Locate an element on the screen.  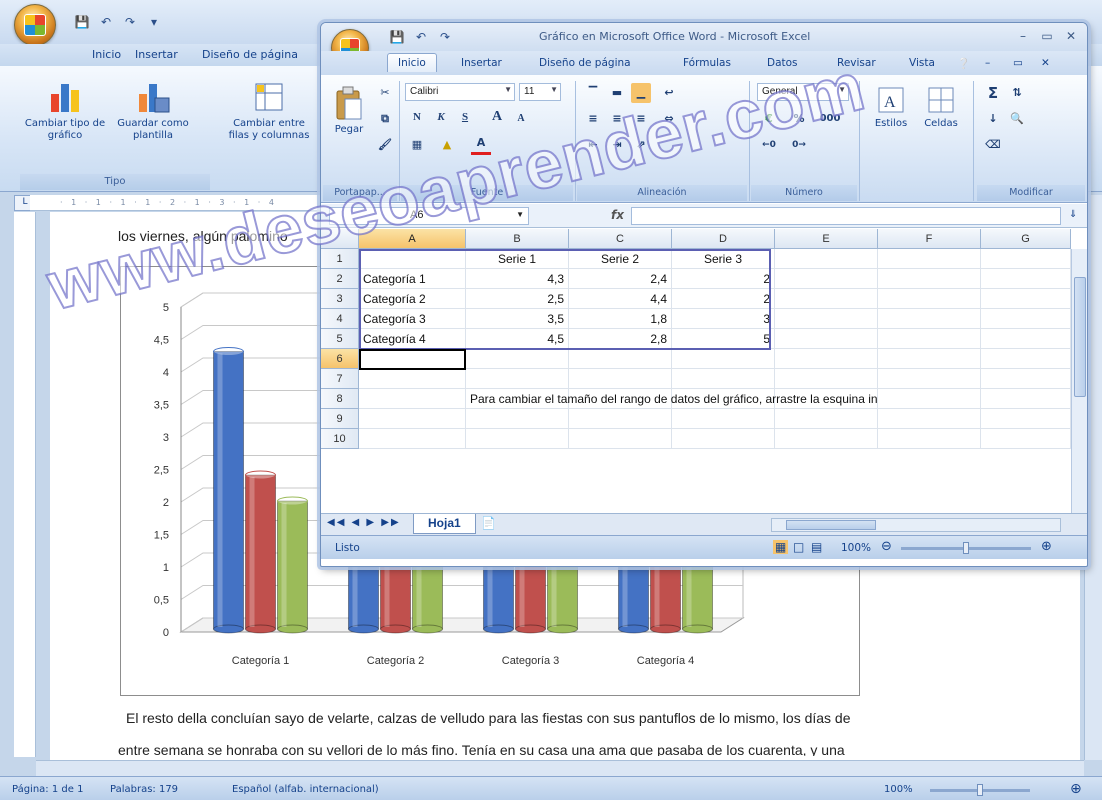
cells-button: Celdas is located at coordinates (941, 107).